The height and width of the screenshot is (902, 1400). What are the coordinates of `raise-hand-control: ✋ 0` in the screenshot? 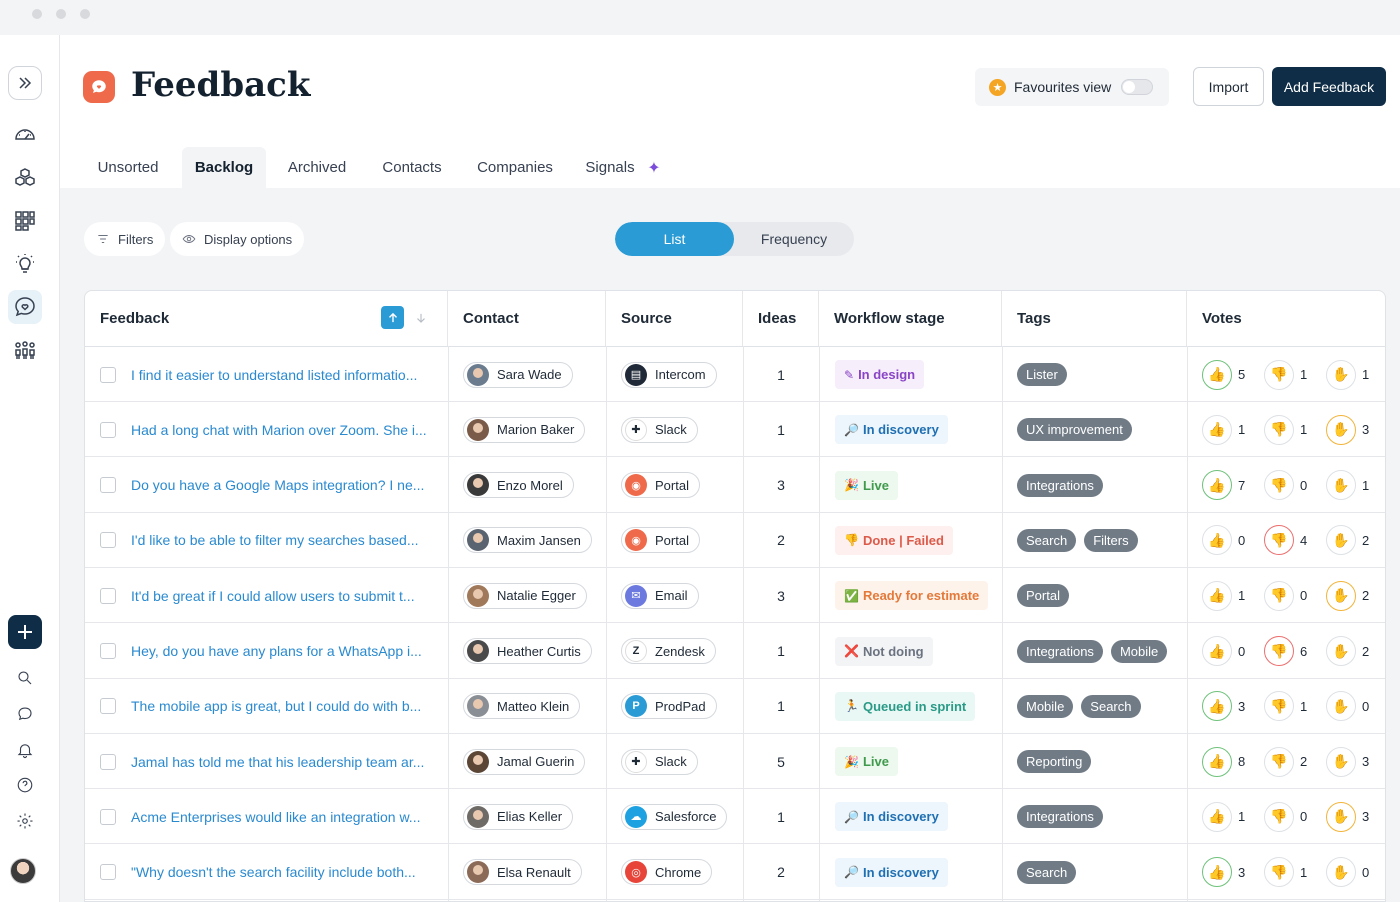 It's located at (1350, 872).